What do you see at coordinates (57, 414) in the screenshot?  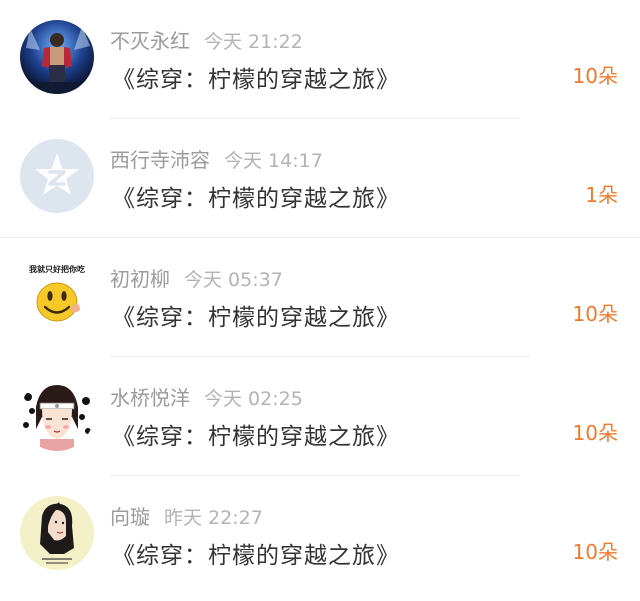 I see `cartoon-girl-avatar-icon` at bounding box center [57, 414].